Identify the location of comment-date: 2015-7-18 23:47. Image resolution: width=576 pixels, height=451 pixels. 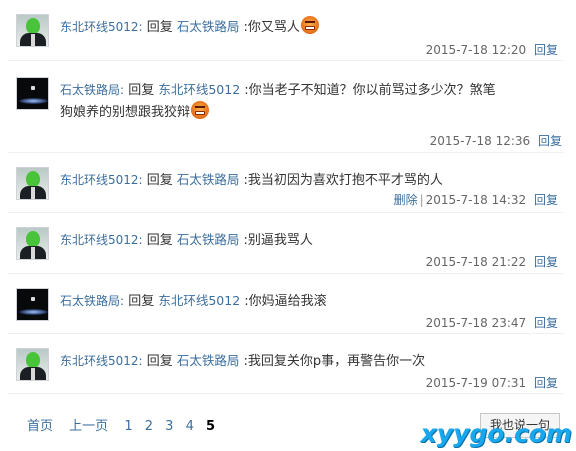
(476, 323).